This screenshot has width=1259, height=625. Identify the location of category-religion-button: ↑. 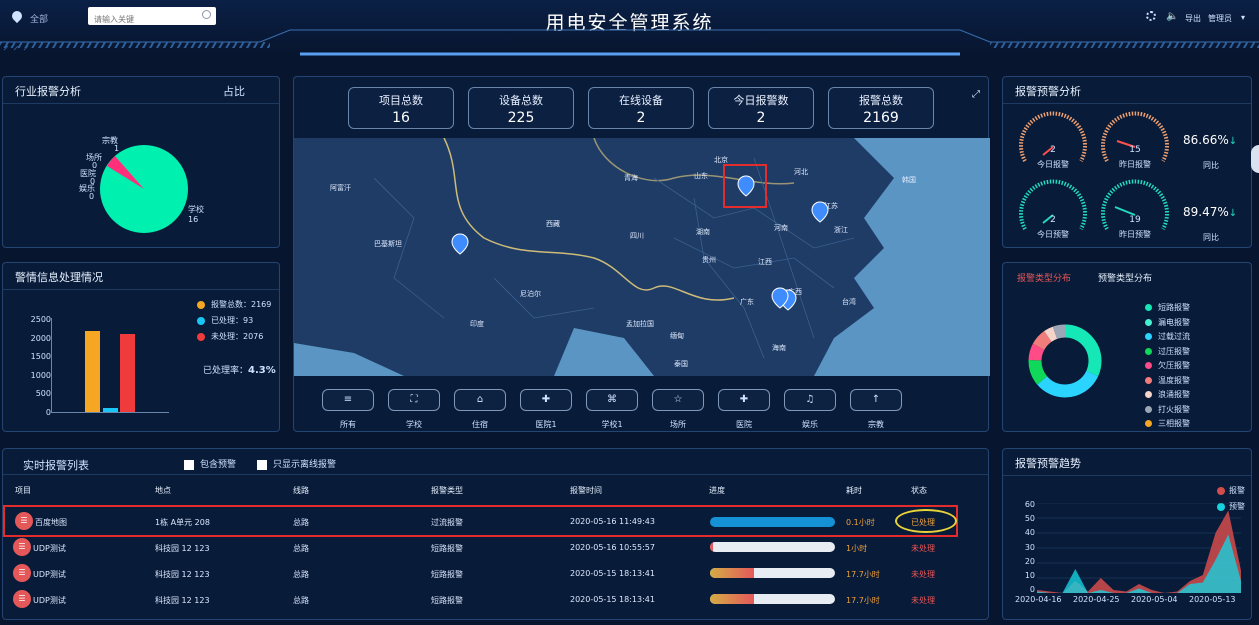
(876, 400).